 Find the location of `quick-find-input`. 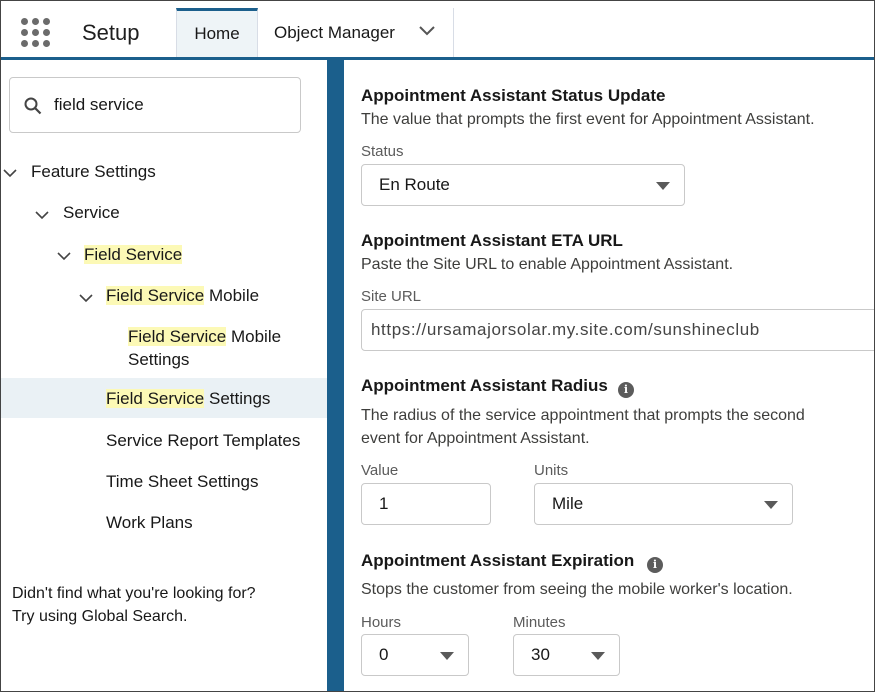

quick-find-input is located at coordinates (169, 105).